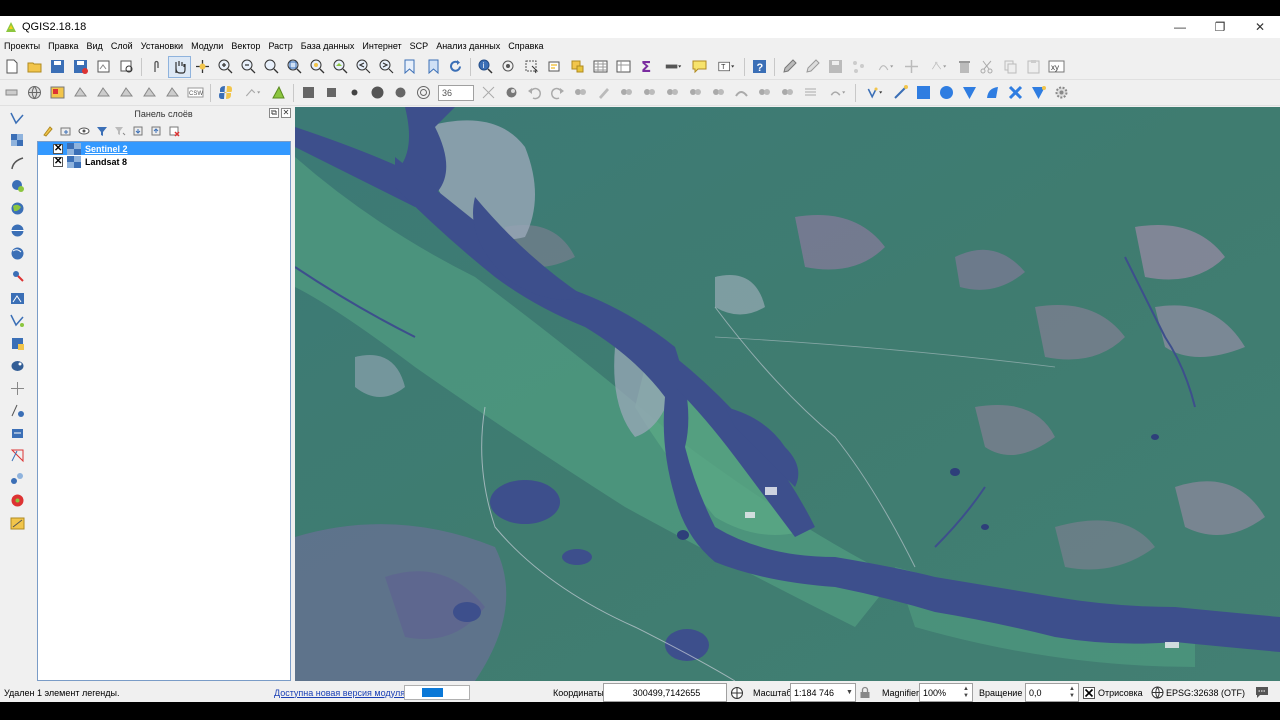 This screenshot has height=720, width=1280. Describe the element at coordinates (600, 67) in the screenshot. I see `open-attribute-table-button` at that location.